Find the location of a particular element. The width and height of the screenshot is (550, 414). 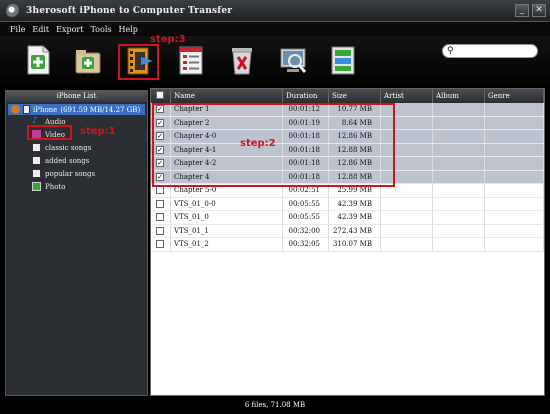

table-row: VTS_01_1 00:32:00 272.43 MB is located at coordinates (347, 231).